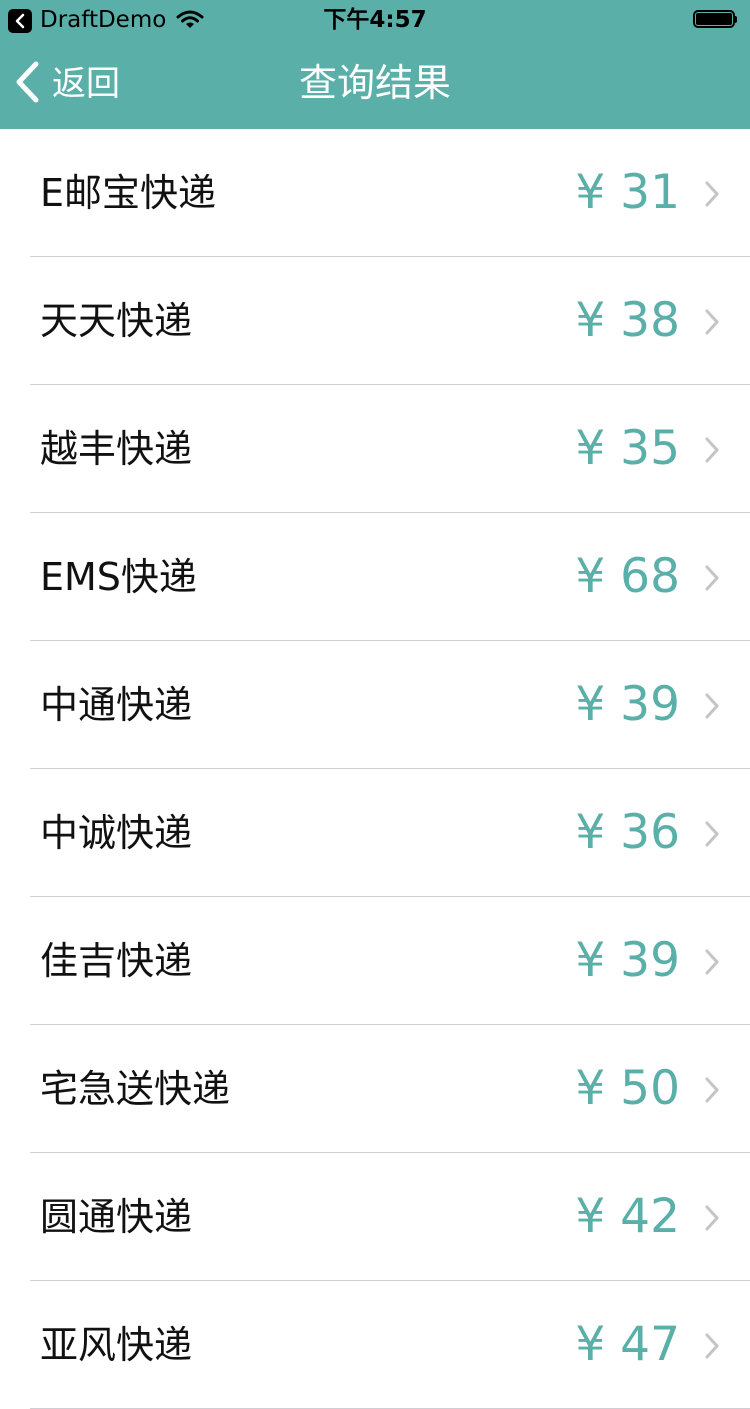  Describe the element at coordinates (116, 705) in the screenshot. I see `carrier-name: 中通快递` at that location.